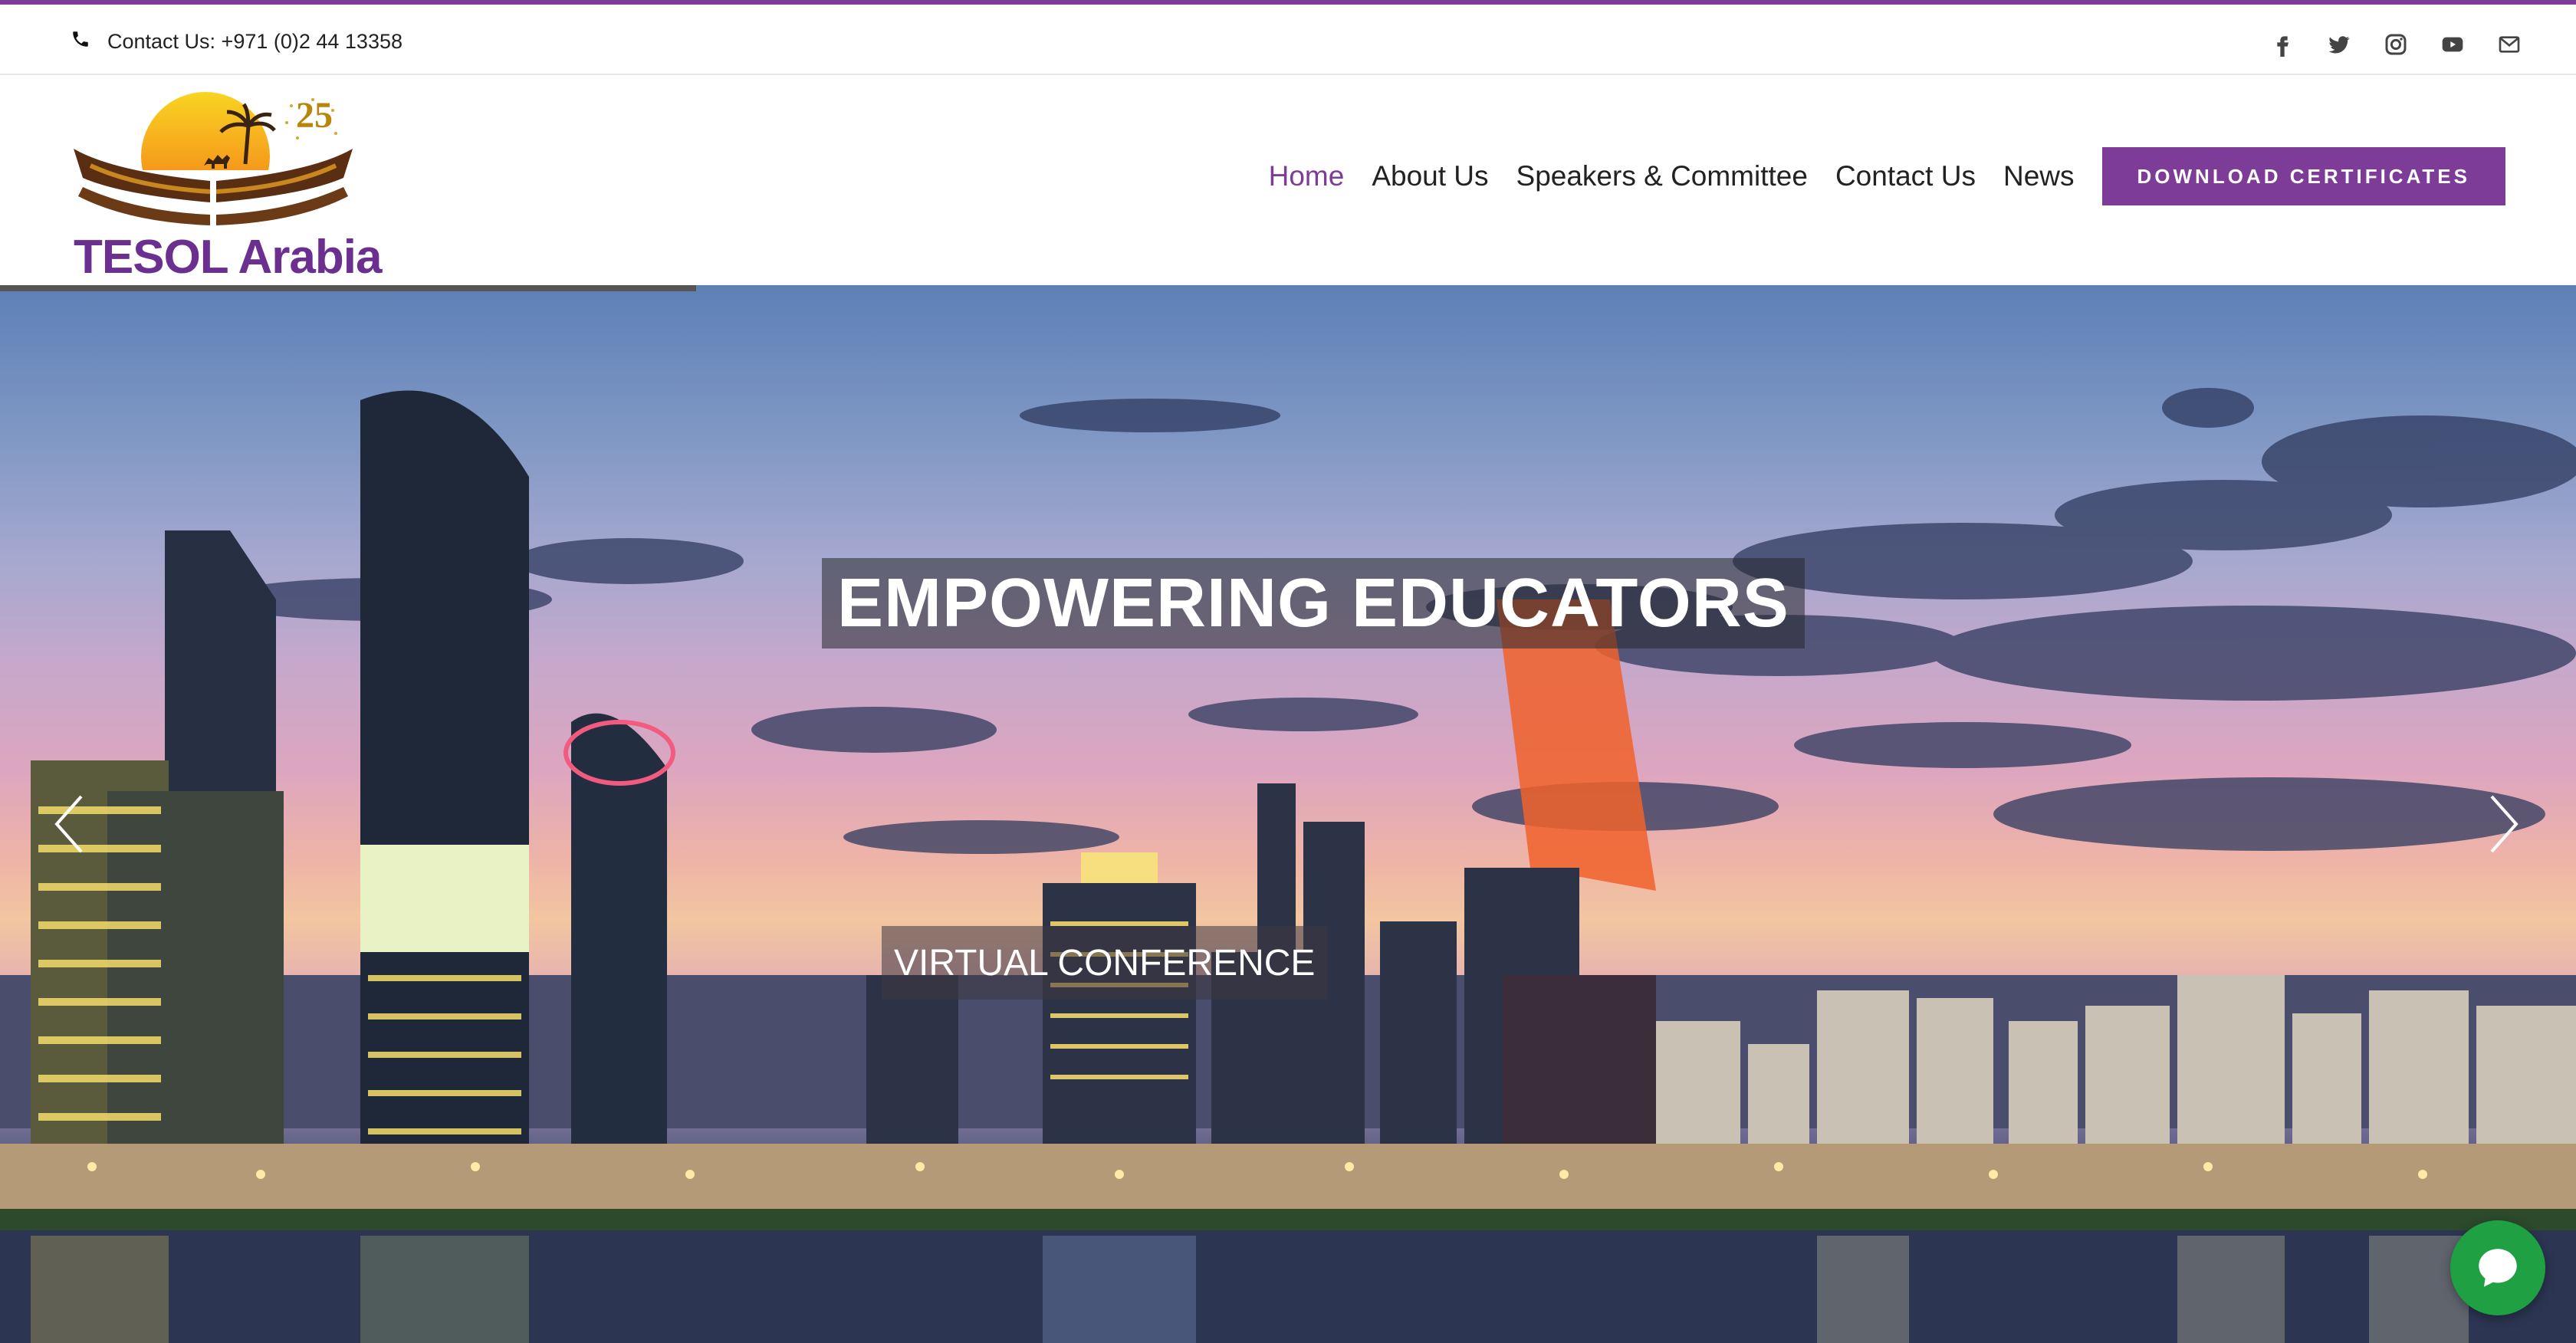 This screenshot has width=2576, height=1343. I want to click on slider-next-button, so click(2504, 825).